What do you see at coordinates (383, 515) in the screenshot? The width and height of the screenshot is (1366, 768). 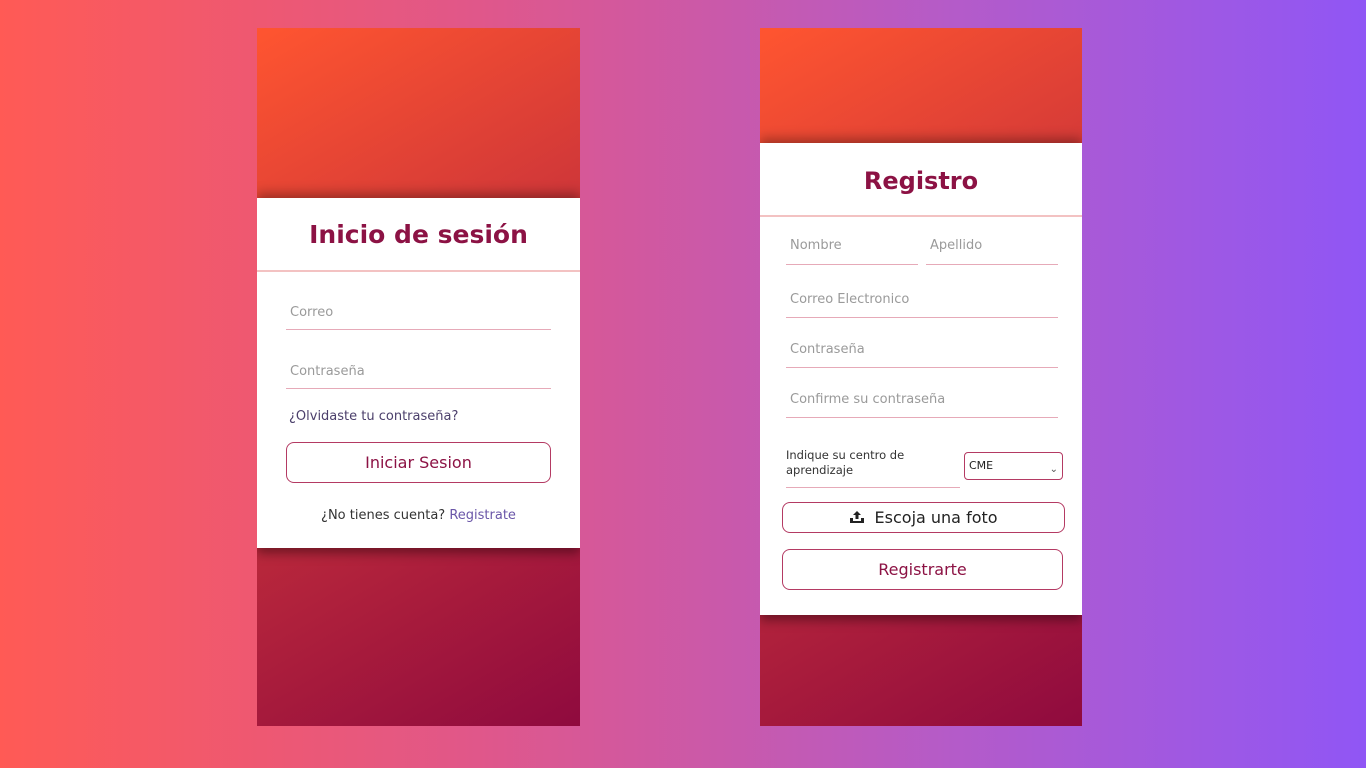 I see `no-account-text: ¿No tienes cuenta?` at bounding box center [383, 515].